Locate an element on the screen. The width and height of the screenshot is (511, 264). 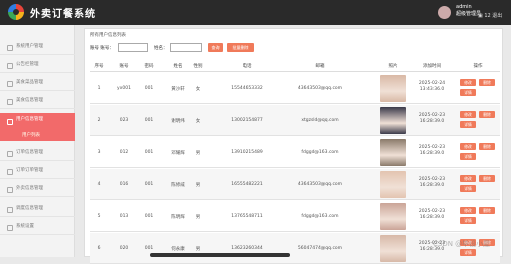
col-header: 姓名 is located at coordinates (178, 66).